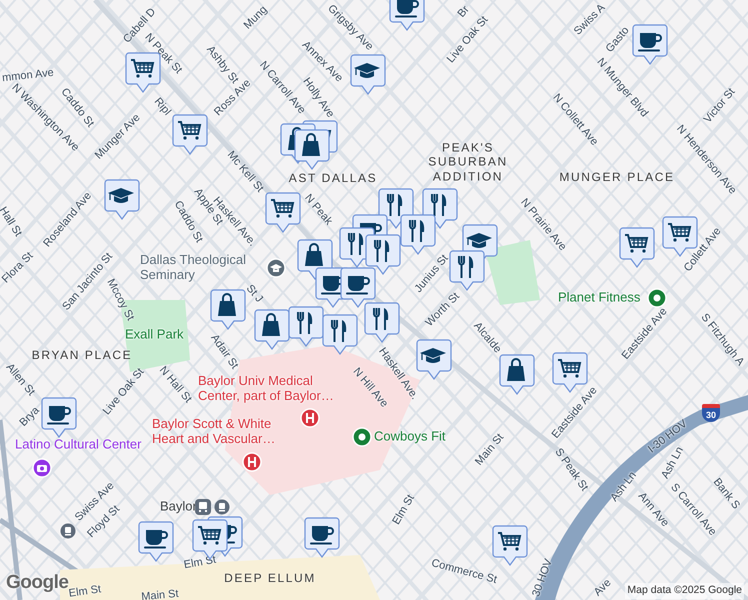 The width and height of the screenshot is (748, 600). What do you see at coordinates (12, 222) in the screenshot?
I see `street-label: Hall St` at bounding box center [12, 222].